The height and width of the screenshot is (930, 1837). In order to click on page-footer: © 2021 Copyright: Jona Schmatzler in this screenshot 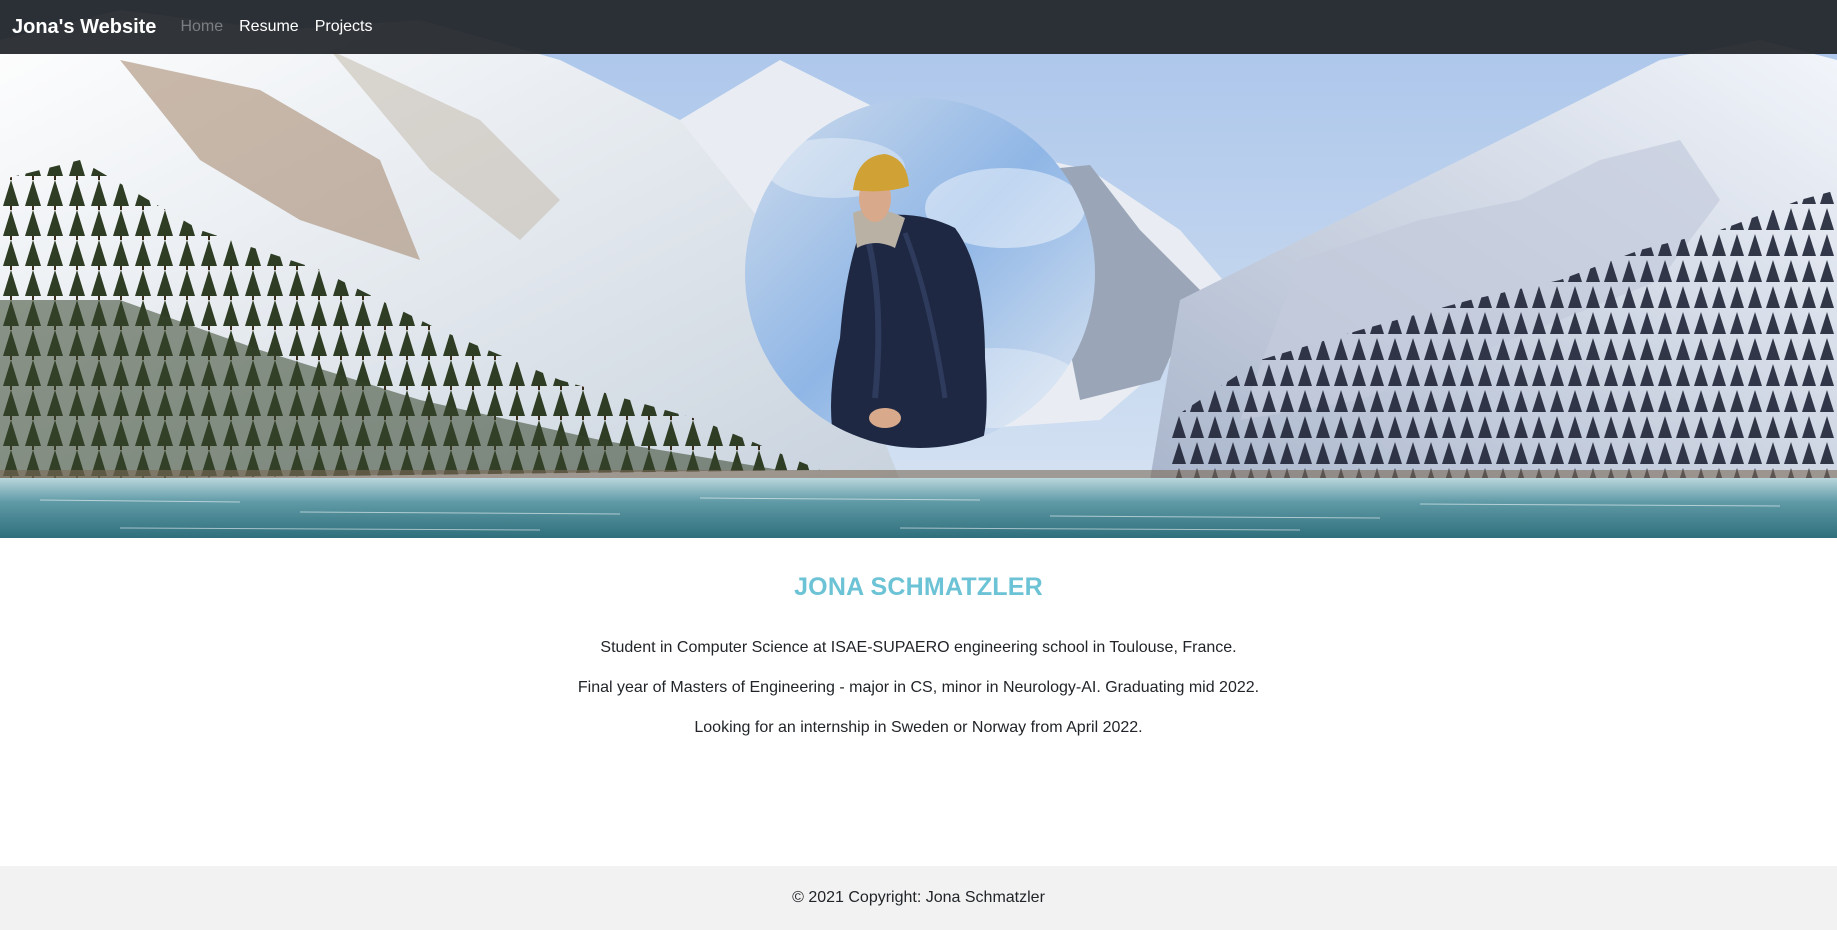, I will do `click(918, 898)`.